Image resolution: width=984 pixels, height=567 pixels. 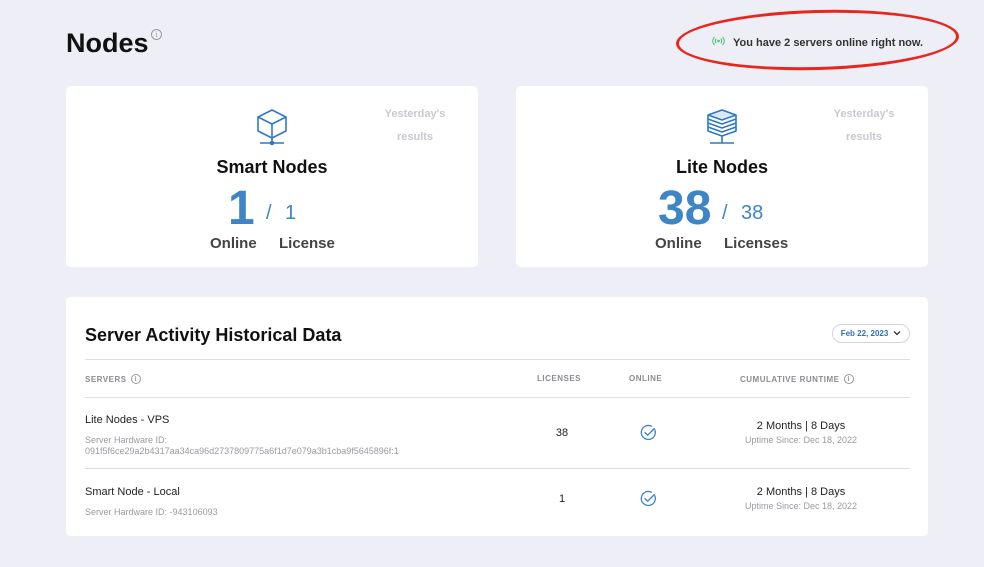 I want to click on server-stack-icon, so click(x=722, y=129).